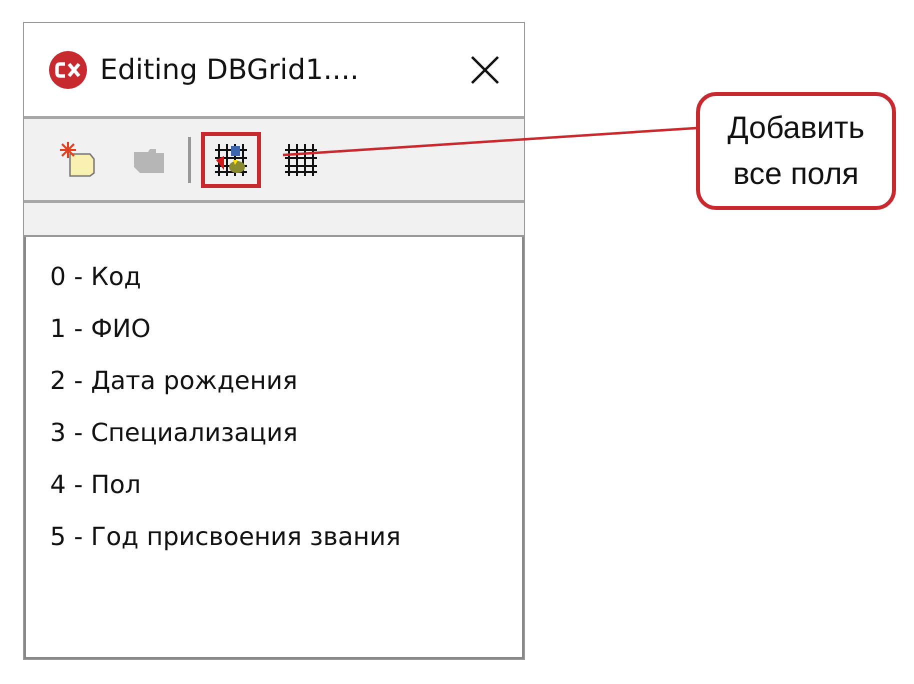 Image resolution: width=914 pixels, height=684 pixels. Describe the element at coordinates (231, 160) in the screenshot. I see `toolbar-button` at that location.